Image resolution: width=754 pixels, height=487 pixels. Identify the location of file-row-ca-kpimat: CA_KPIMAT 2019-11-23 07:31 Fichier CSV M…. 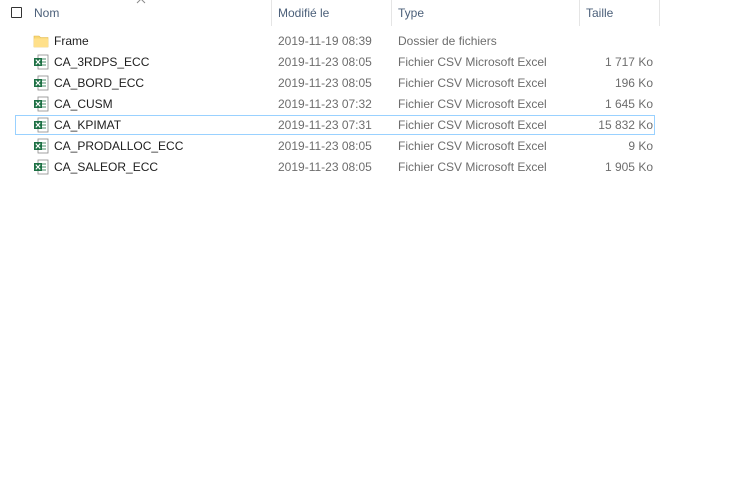
(335, 125).